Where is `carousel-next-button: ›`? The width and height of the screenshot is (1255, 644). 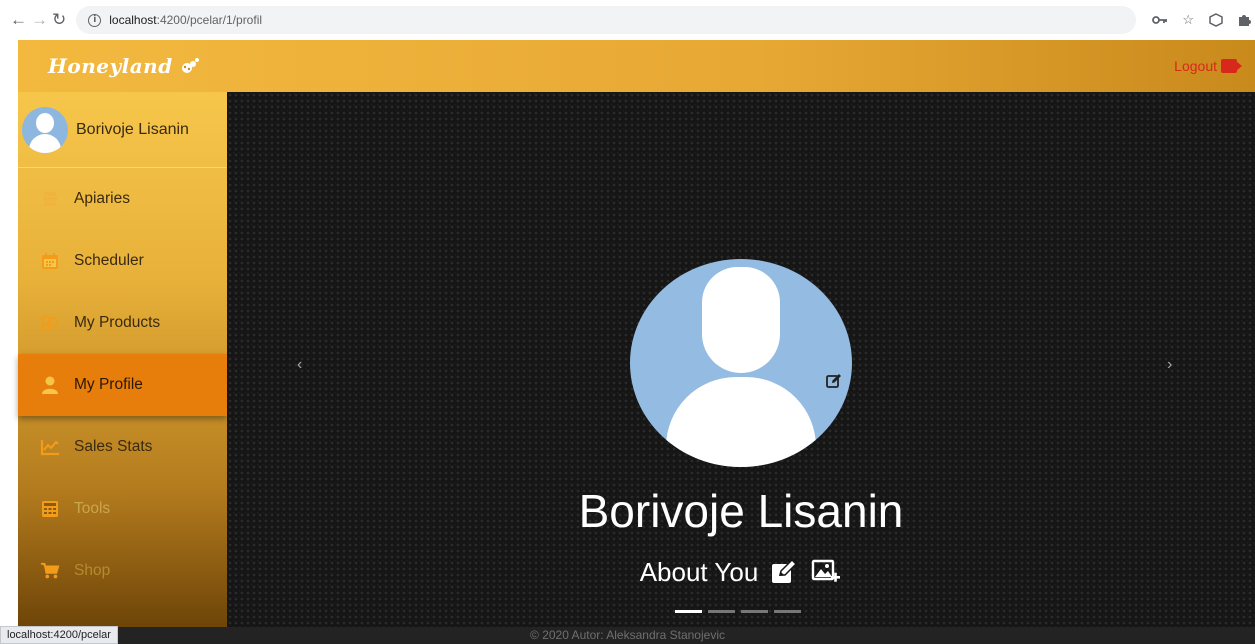 carousel-next-button: › is located at coordinates (1169, 365).